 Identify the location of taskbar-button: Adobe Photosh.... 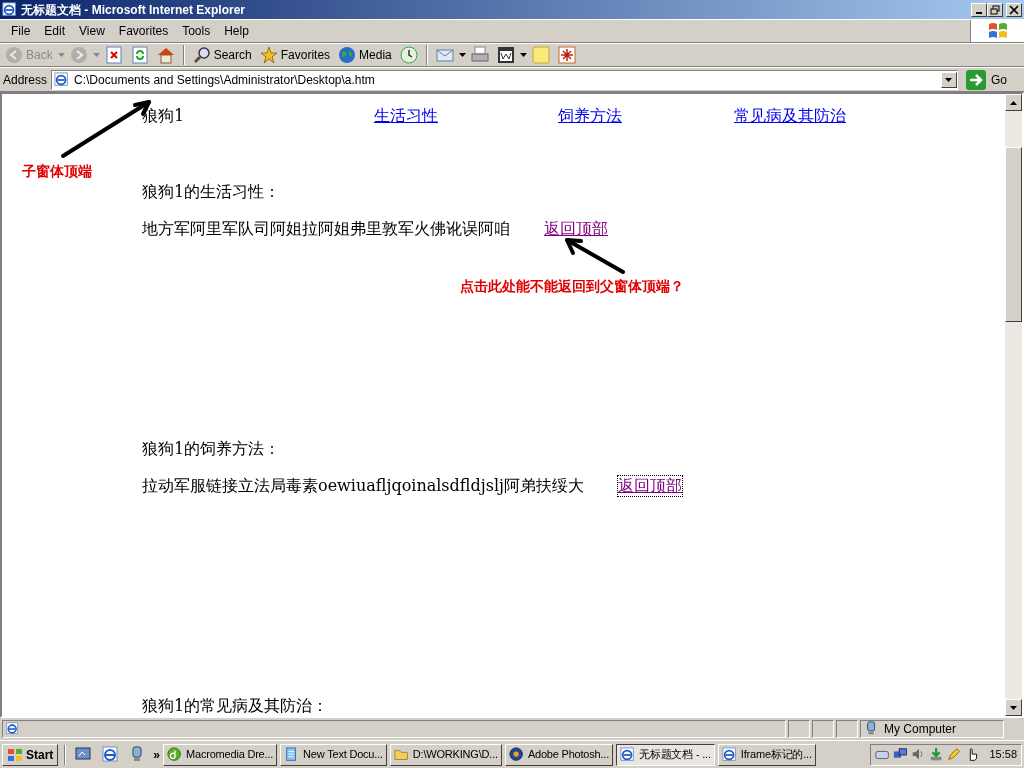
(559, 754).